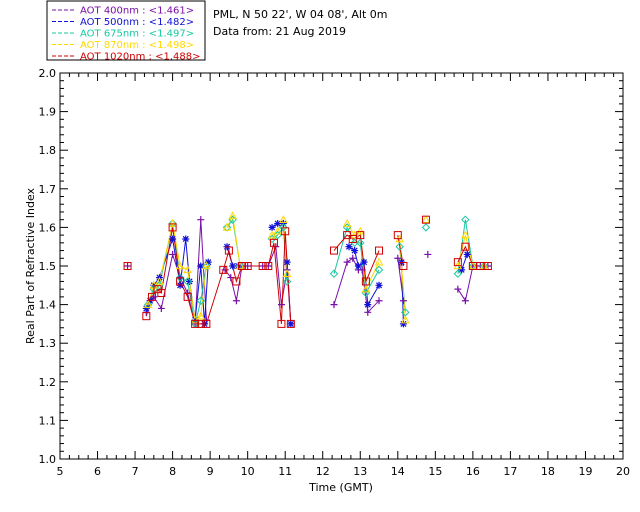 The width and height of the screenshot is (640, 512). What do you see at coordinates (360, 471) in the screenshot?
I see `x-tick-label: 13` at bounding box center [360, 471].